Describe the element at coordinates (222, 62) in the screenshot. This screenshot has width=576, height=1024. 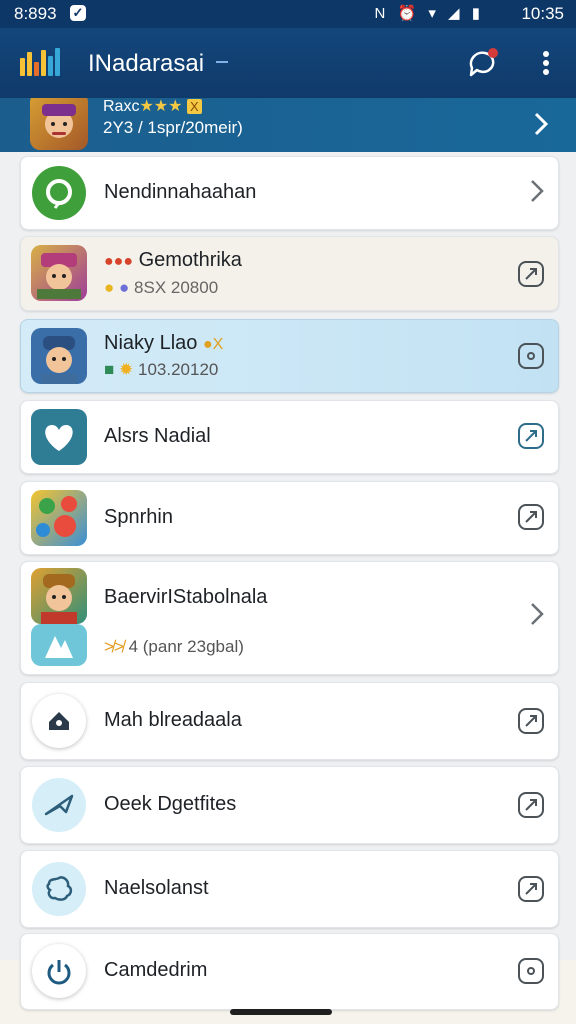
I see `title-divider` at that location.